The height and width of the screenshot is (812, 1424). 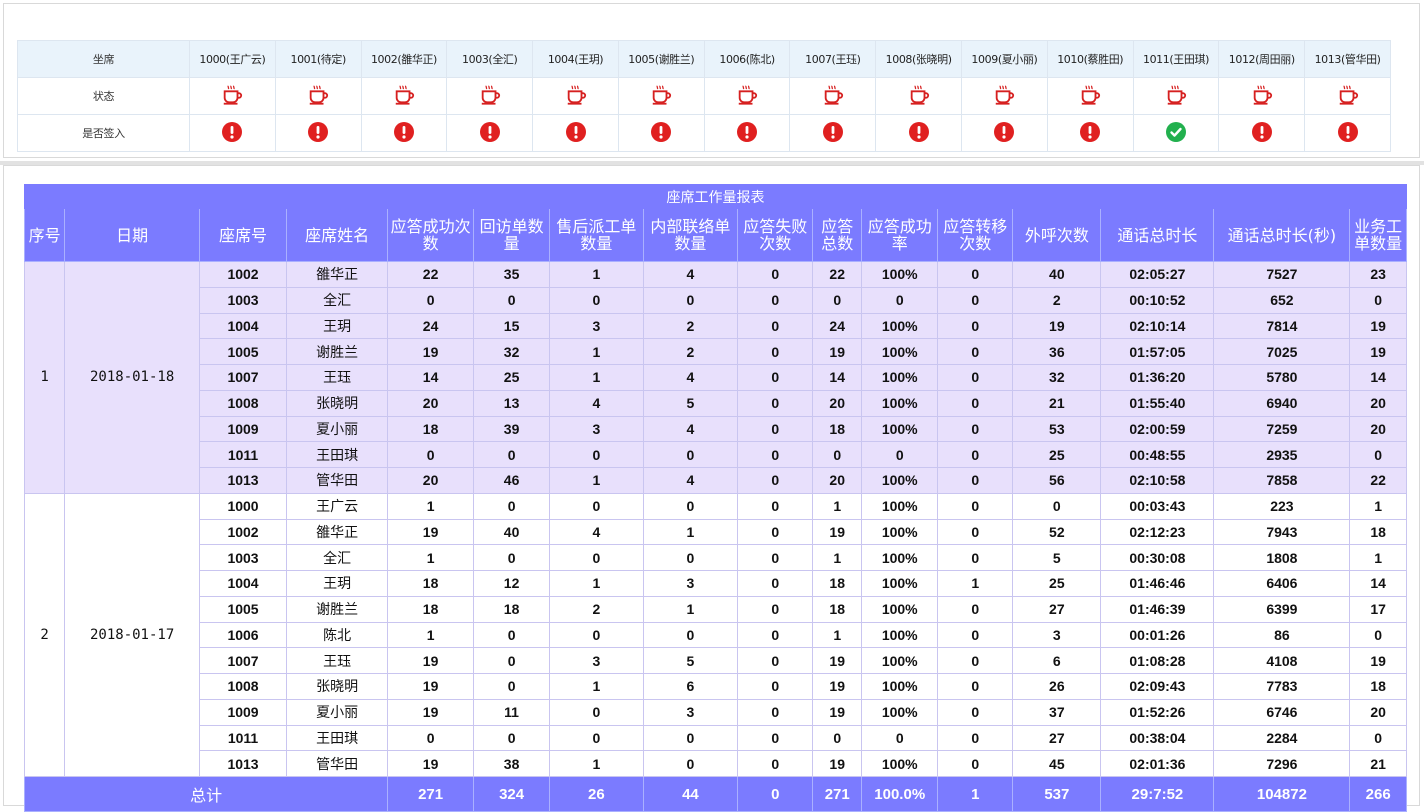 What do you see at coordinates (975, 235) in the screenshot?
I see `column-header: 应答转移次数` at bounding box center [975, 235].